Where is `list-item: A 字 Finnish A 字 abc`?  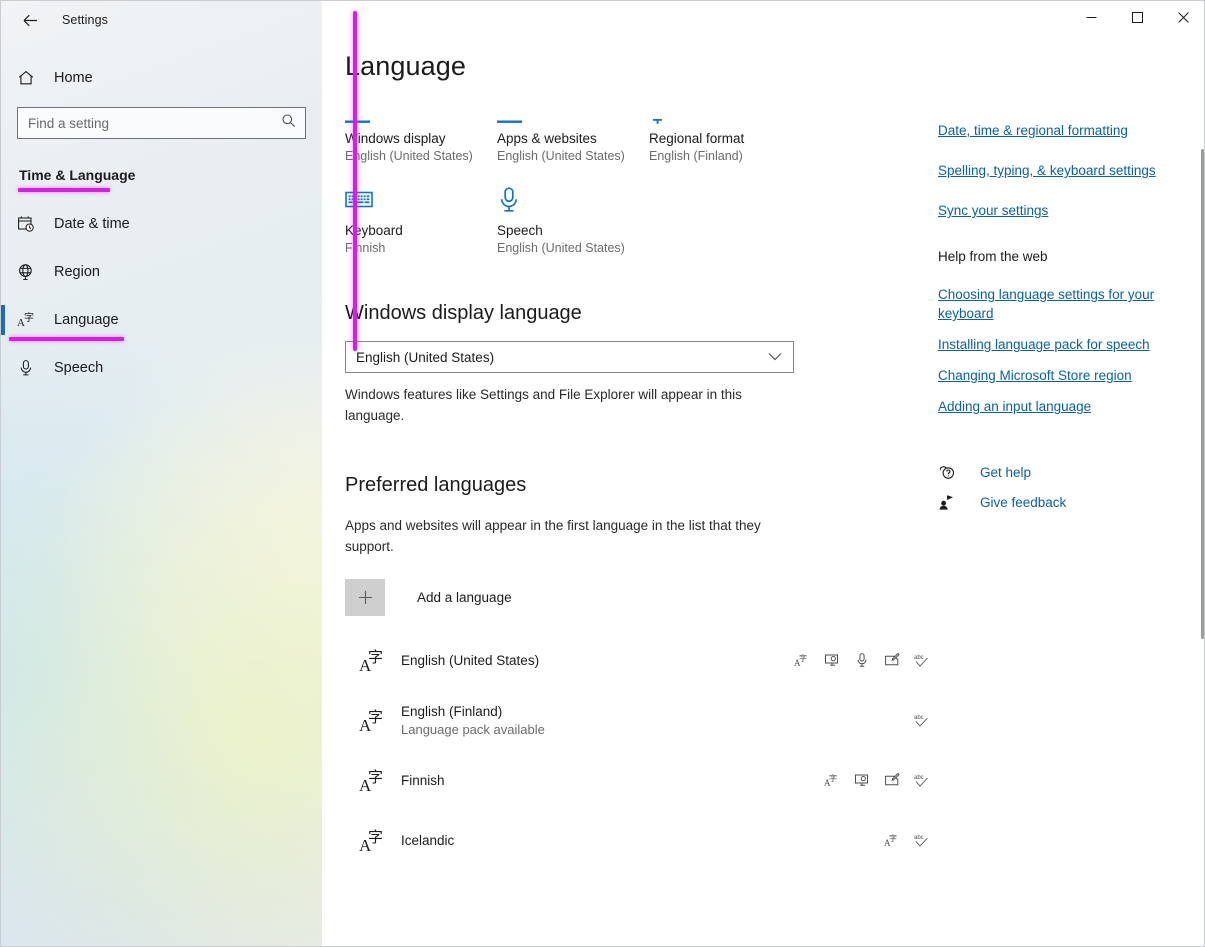 list-item: A 字 Finnish A 字 abc is located at coordinates (640, 780).